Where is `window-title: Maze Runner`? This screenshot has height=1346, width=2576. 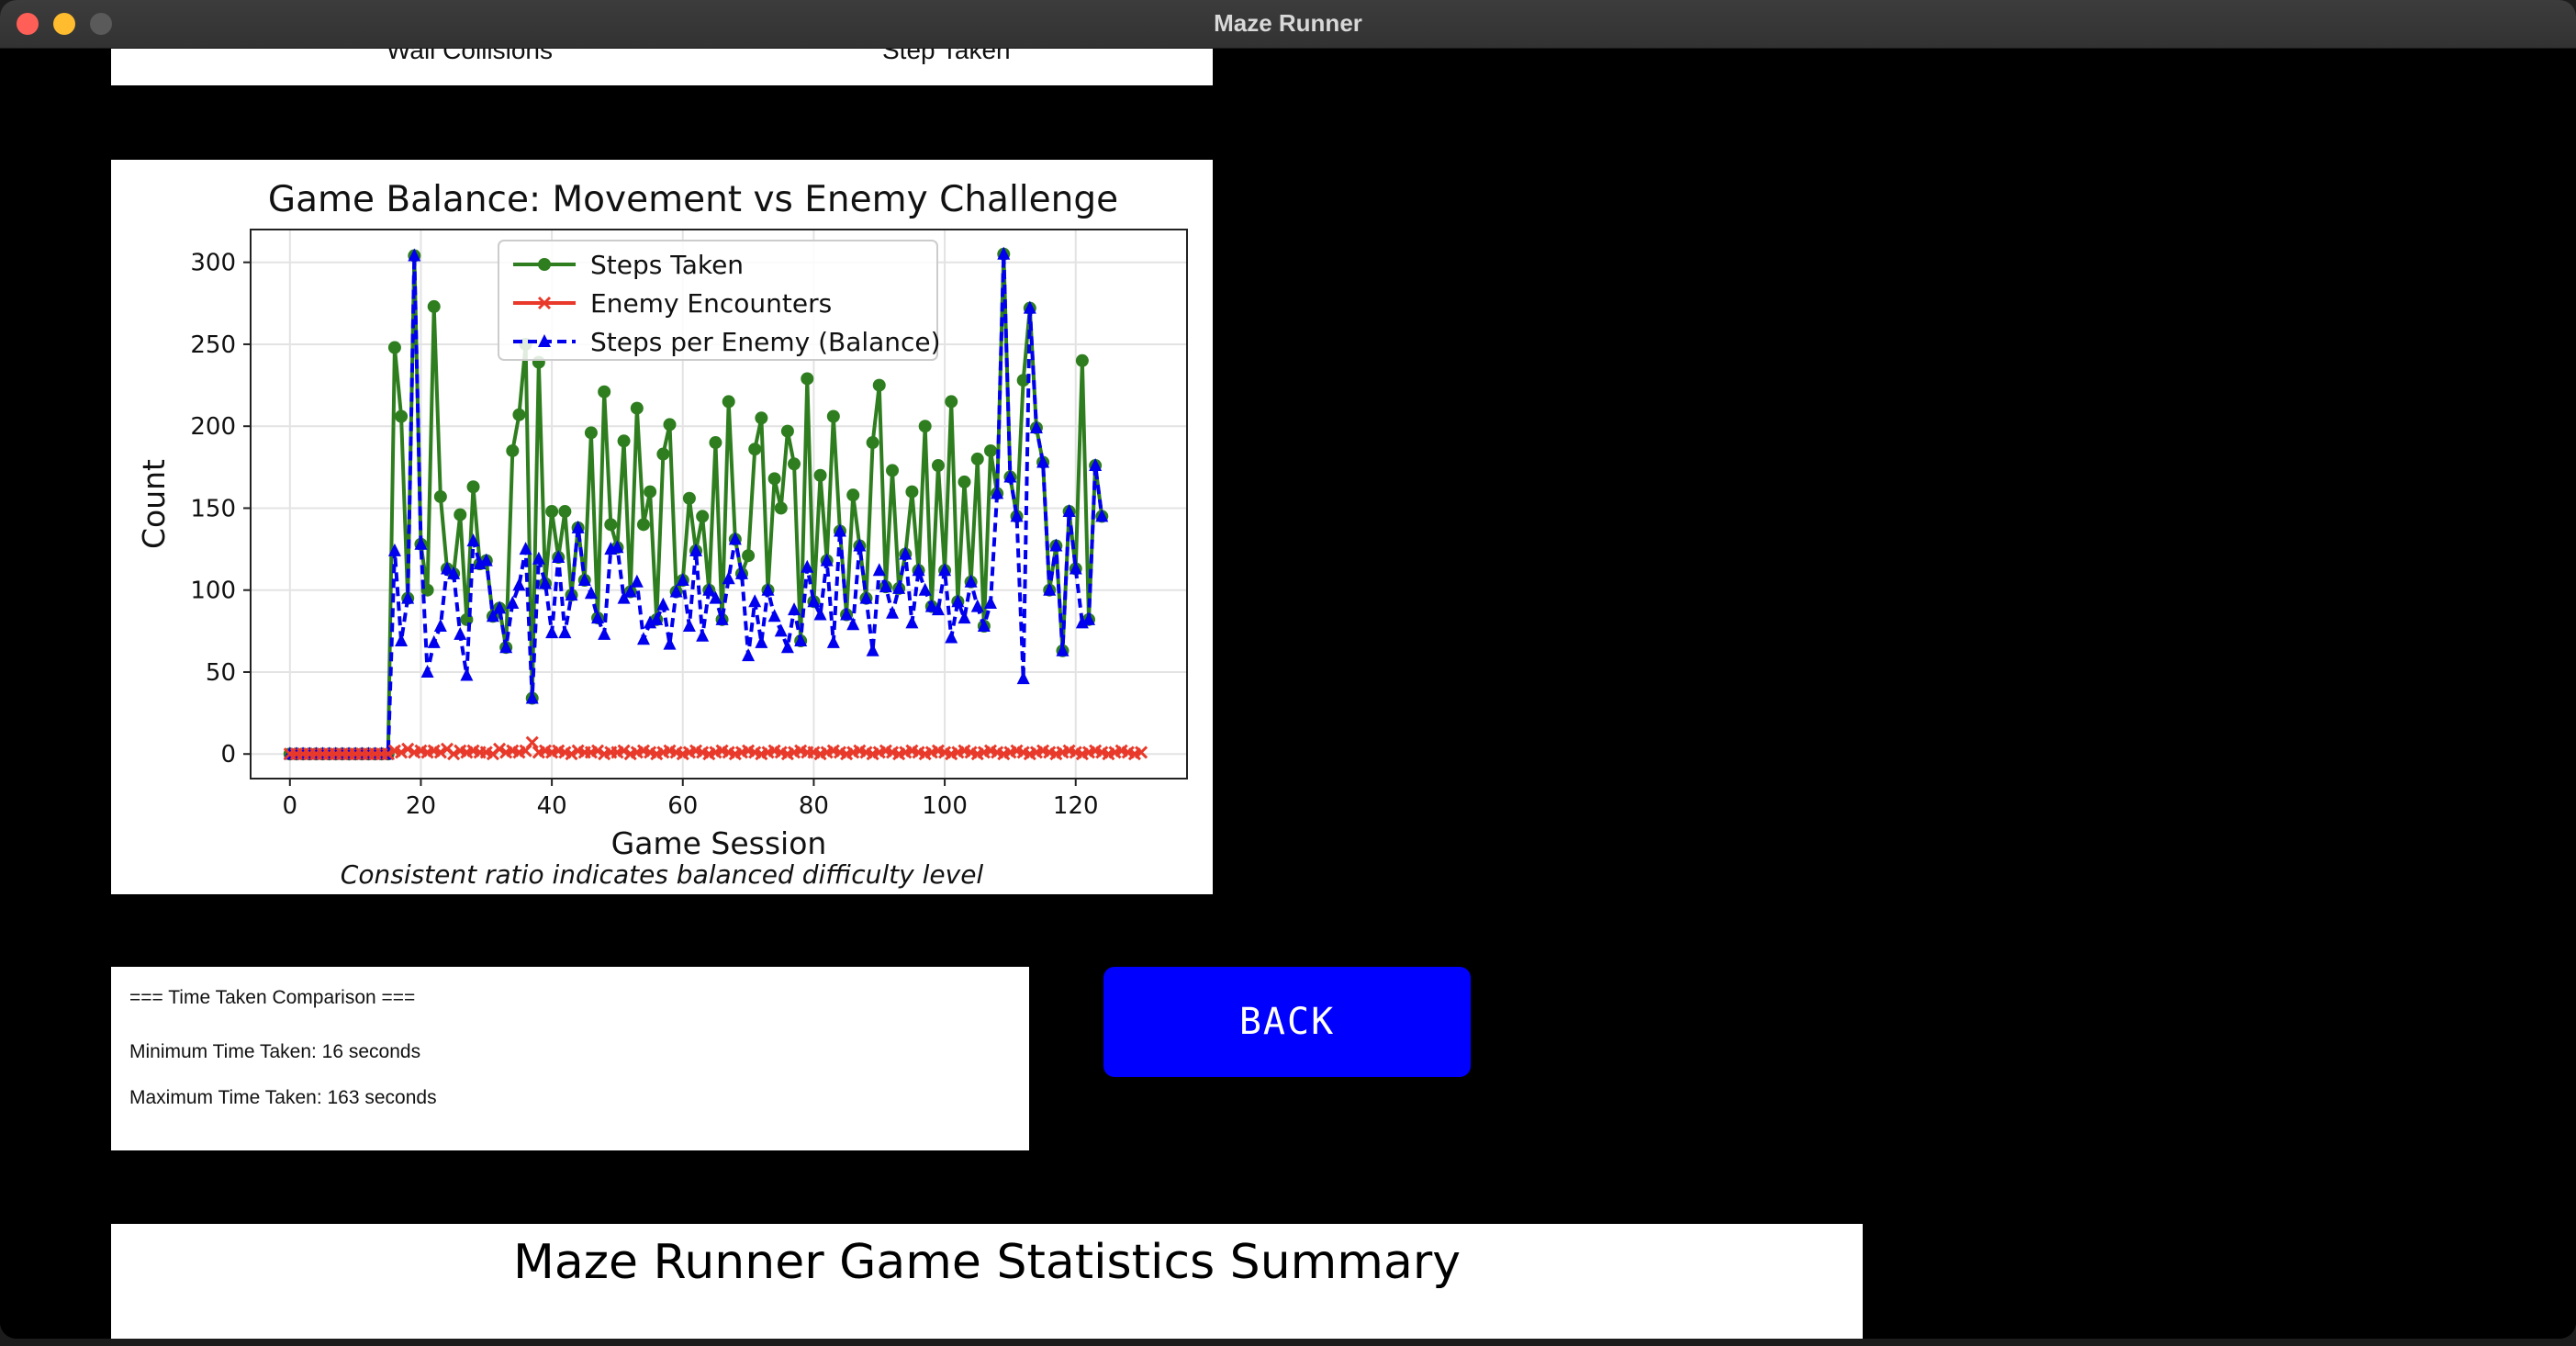
window-title: Maze Runner is located at coordinates (1288, 23).